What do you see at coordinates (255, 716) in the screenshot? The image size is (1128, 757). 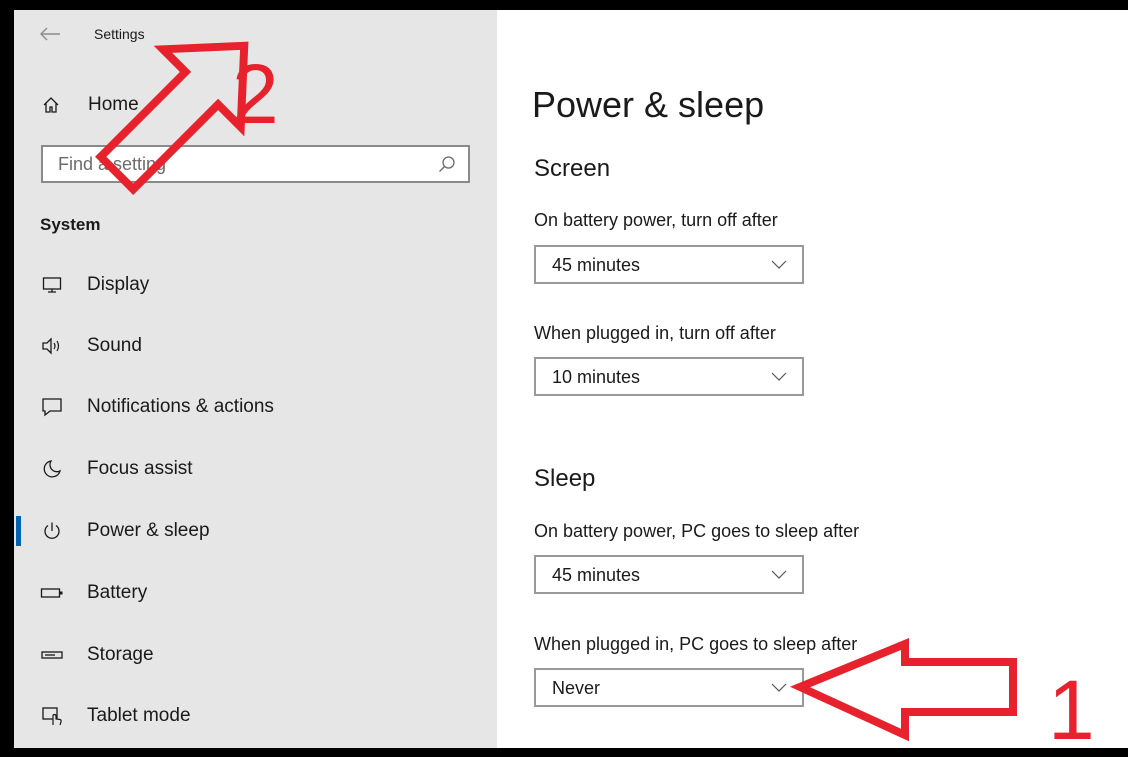 I see `sidebar-item-tablet-mode: Tablet mode` at bounding box center [255, 716].